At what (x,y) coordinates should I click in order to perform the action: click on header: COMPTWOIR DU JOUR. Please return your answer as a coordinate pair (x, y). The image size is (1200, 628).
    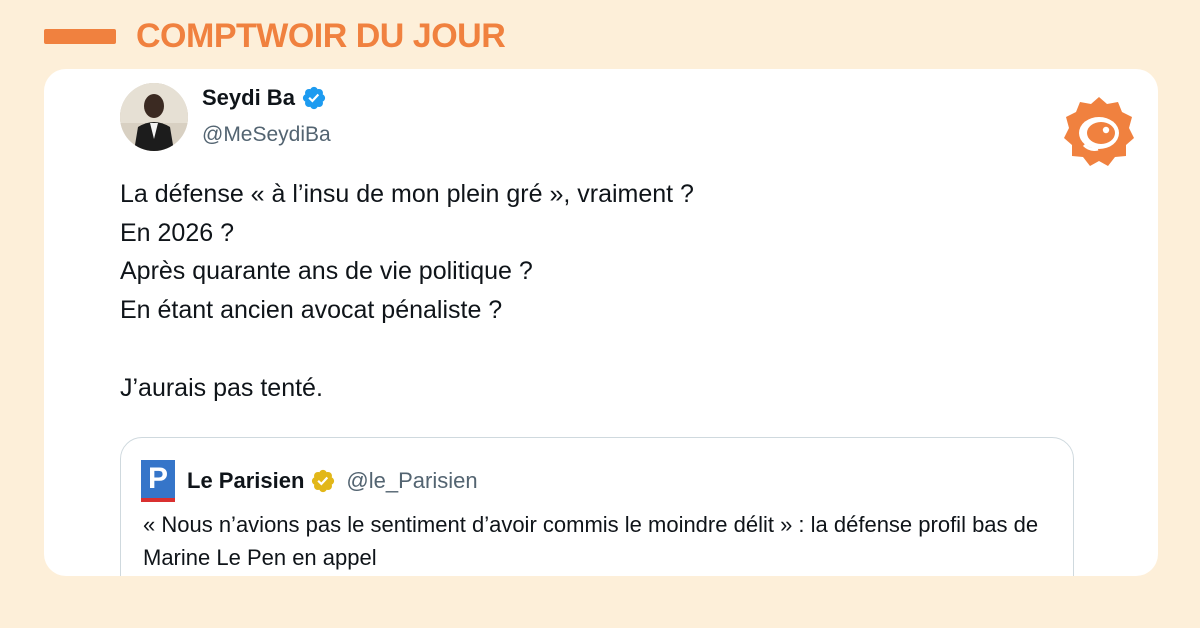
    Looking at the image, I should click on (275, 36).